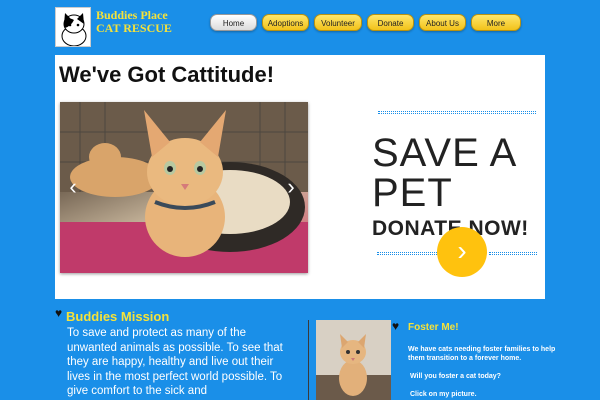  I want to click on nav-more: More, so click(496, 22).